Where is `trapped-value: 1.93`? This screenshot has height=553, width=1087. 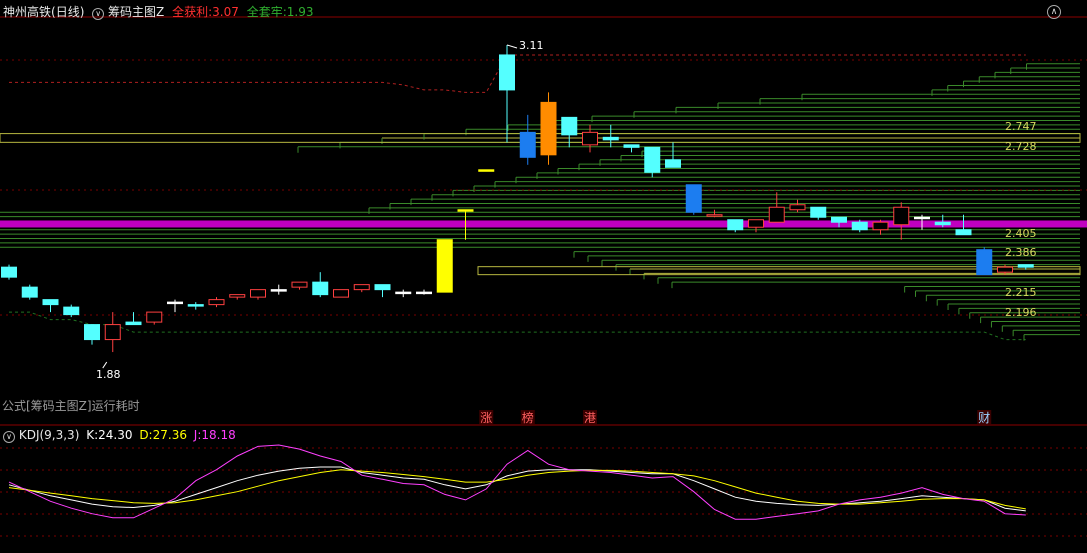
trapped-value: 1.93 is located at coordinates (300, 12).